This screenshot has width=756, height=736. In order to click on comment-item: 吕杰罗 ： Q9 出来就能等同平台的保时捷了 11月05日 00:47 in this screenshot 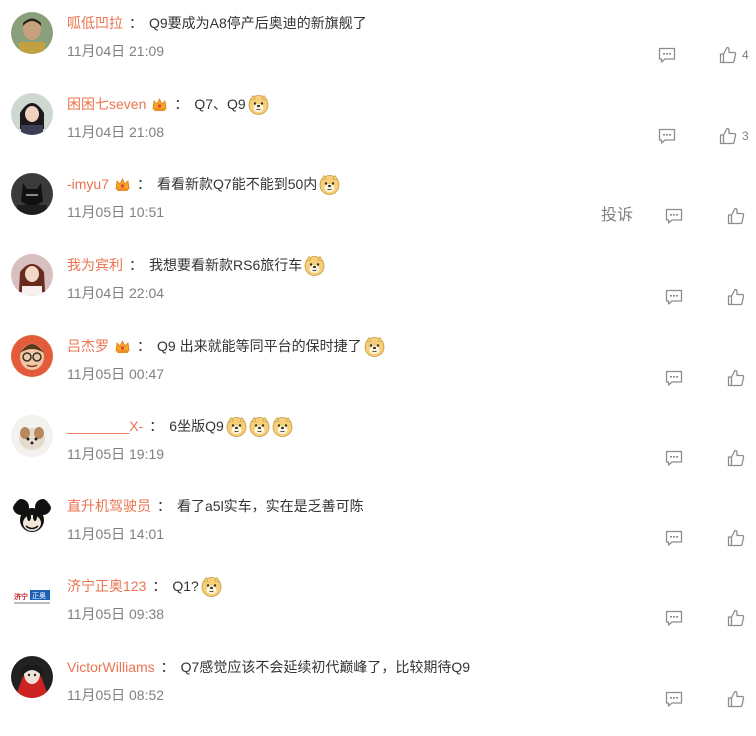, I will do `click(378, 375)`.